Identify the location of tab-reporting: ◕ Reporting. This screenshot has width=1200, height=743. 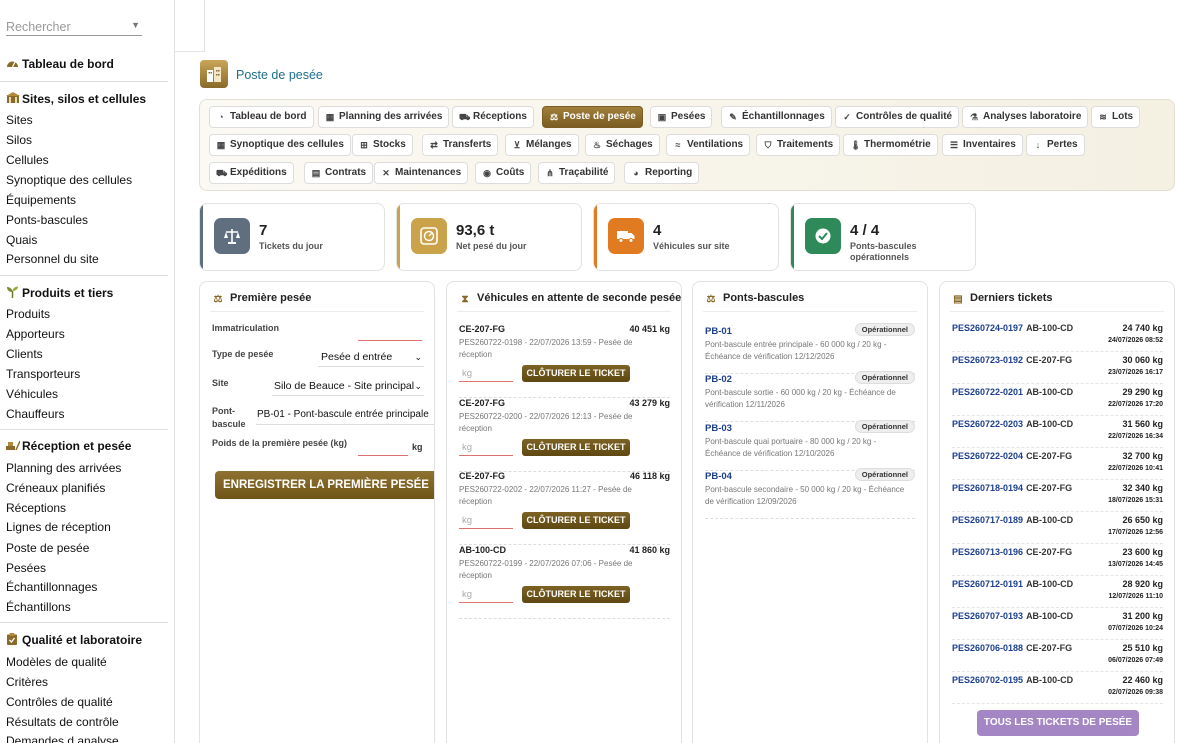
(662, 173).